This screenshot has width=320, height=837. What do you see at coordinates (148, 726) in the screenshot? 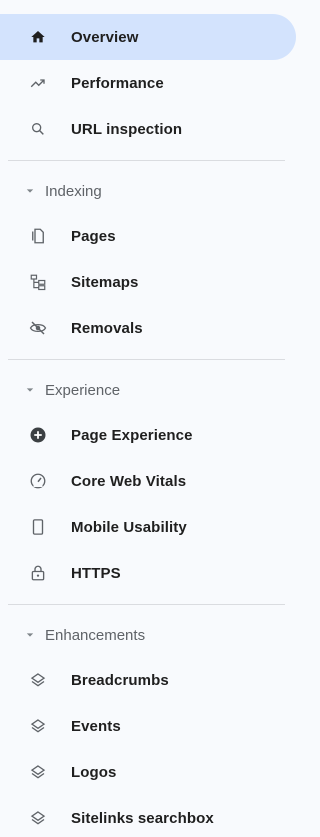
I see `sidebar-item-events: Events` at bounding box center [148, 726].